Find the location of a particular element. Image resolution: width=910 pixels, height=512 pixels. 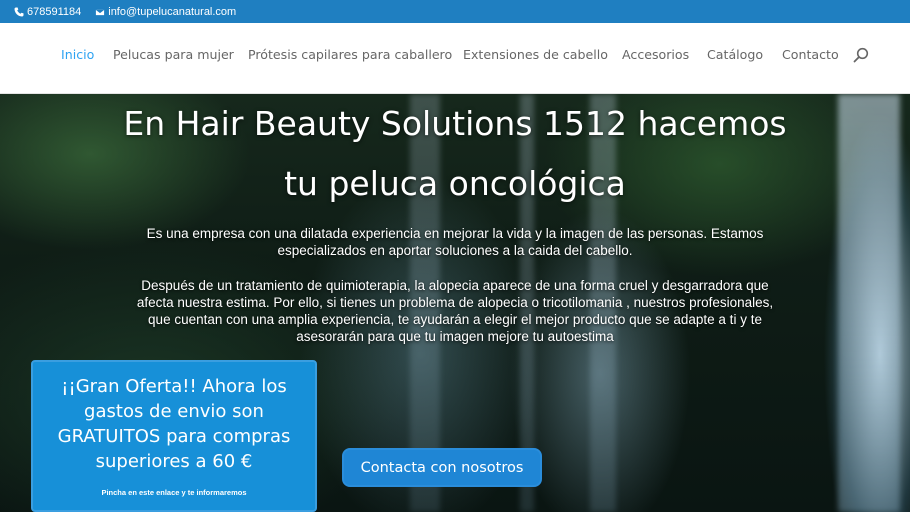

top-bar: 678591184 info@tupelucanatural.com is located at coordinates (455, 11).